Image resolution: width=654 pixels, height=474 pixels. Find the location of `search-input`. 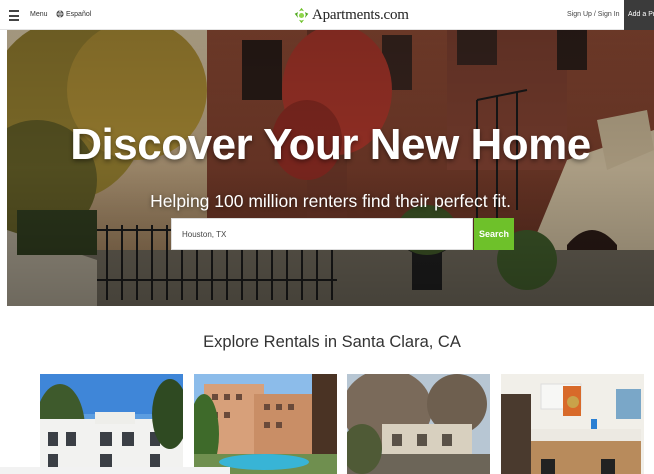

search-input is located at coordinates (322, 234).